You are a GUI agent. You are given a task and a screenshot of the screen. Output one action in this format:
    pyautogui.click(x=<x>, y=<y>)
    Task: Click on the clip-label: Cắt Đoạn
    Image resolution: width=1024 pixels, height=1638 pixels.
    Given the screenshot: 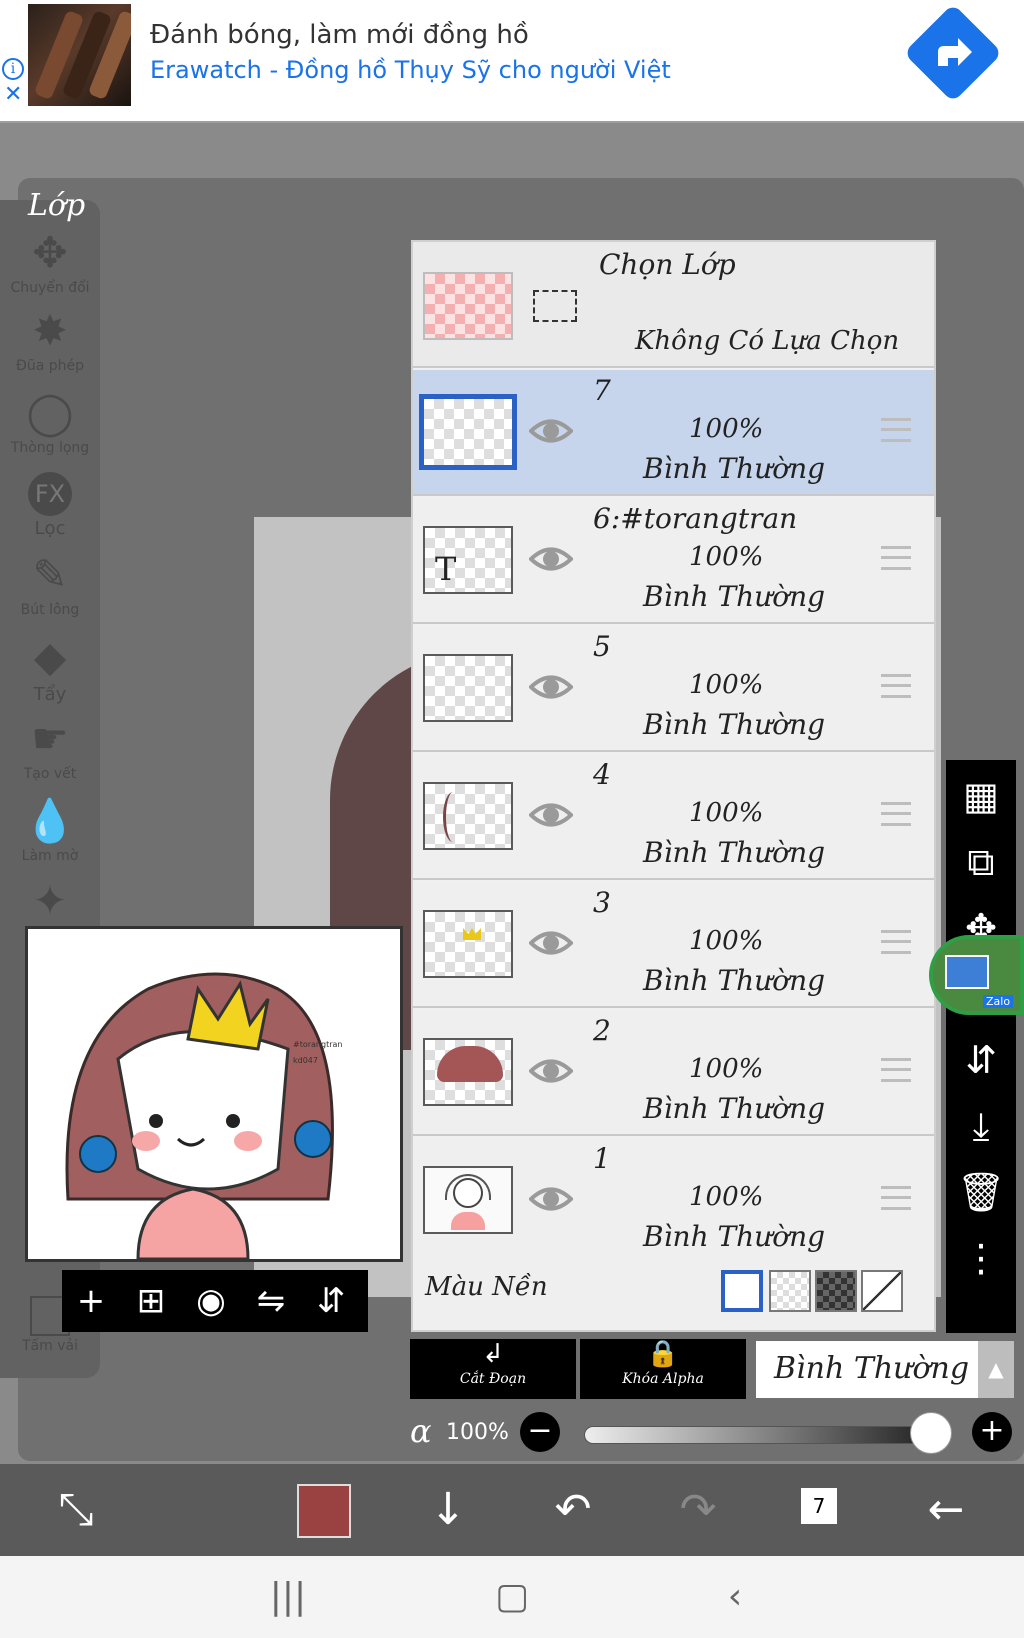 What is the action you would take?
    pyautogui.click(x=493, y=1379)
    